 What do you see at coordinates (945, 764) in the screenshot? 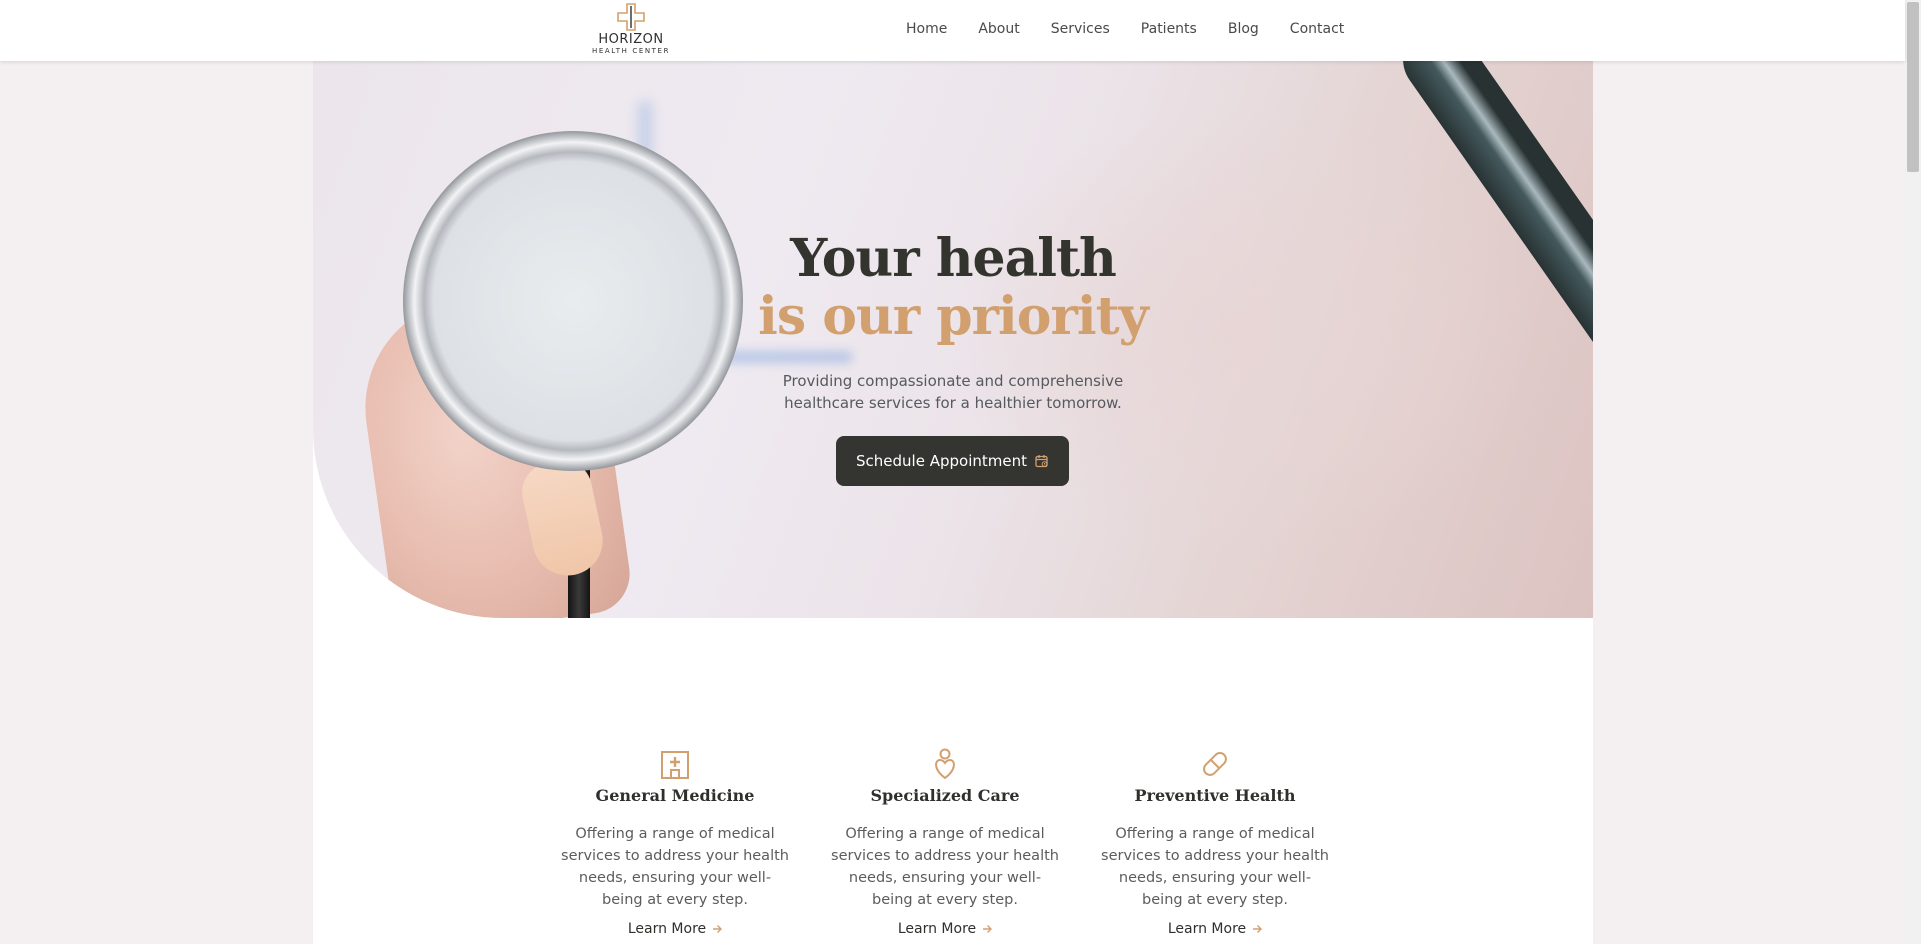
I see `person-heart-icon` at bounding box center [945, 764].